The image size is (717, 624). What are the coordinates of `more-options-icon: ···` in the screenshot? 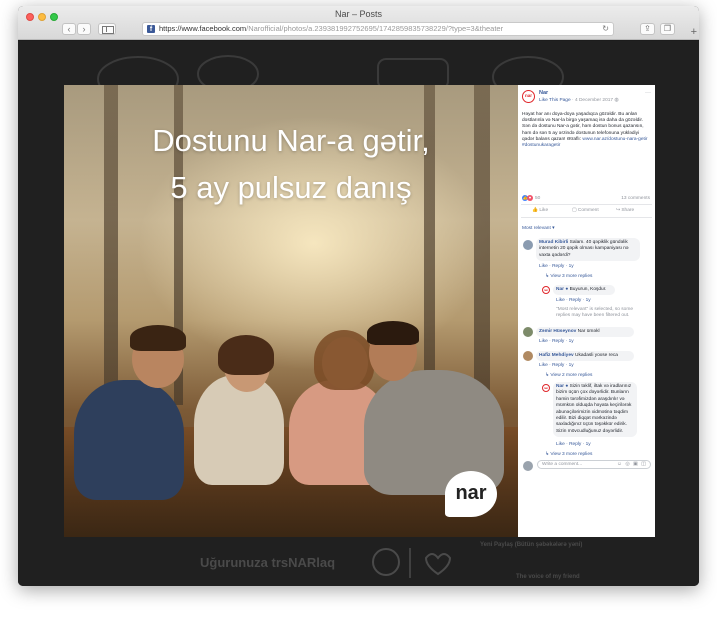 It's located at (648, 93).